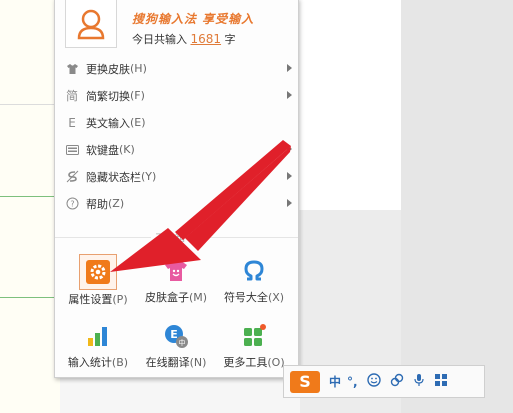 This screenshot has width=513, height=413. Describe the element at coordinates (419, 381) in the screenshot. I see `microphone-icon` at that location.